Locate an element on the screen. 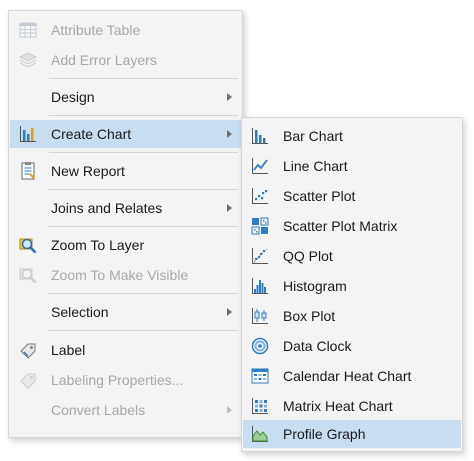  menu-item-new-report: New Report is located at coordinates (125, 171).